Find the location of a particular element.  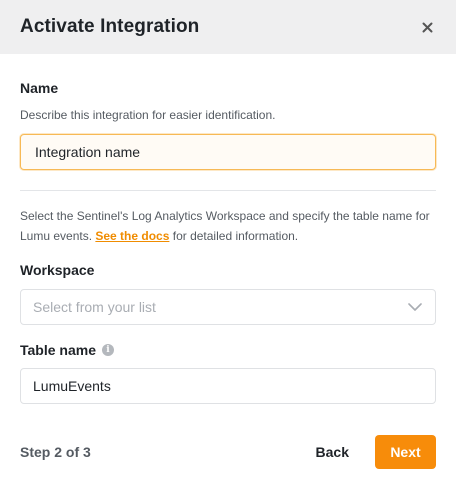

integration-name-value: Integration name is located at coordinates (88, 152).